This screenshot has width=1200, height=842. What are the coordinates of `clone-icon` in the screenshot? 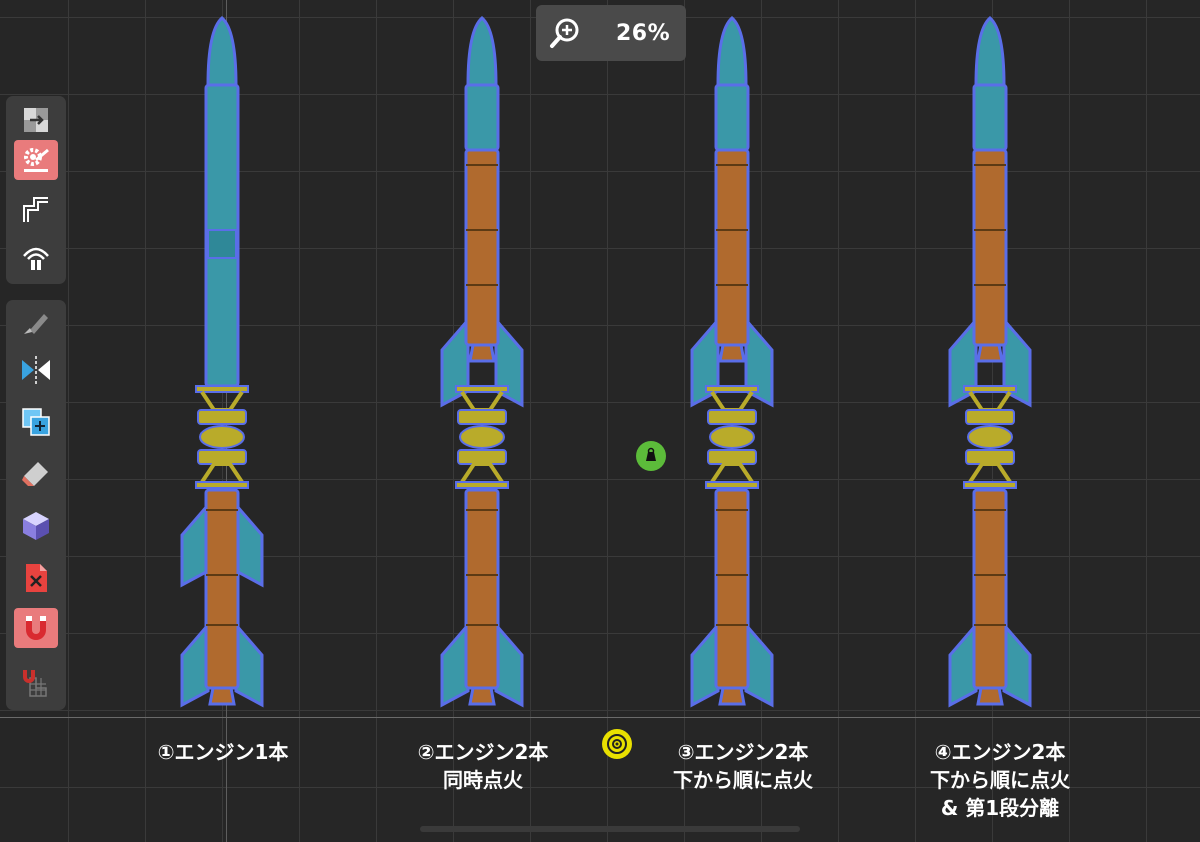 It's located at (36, 422).